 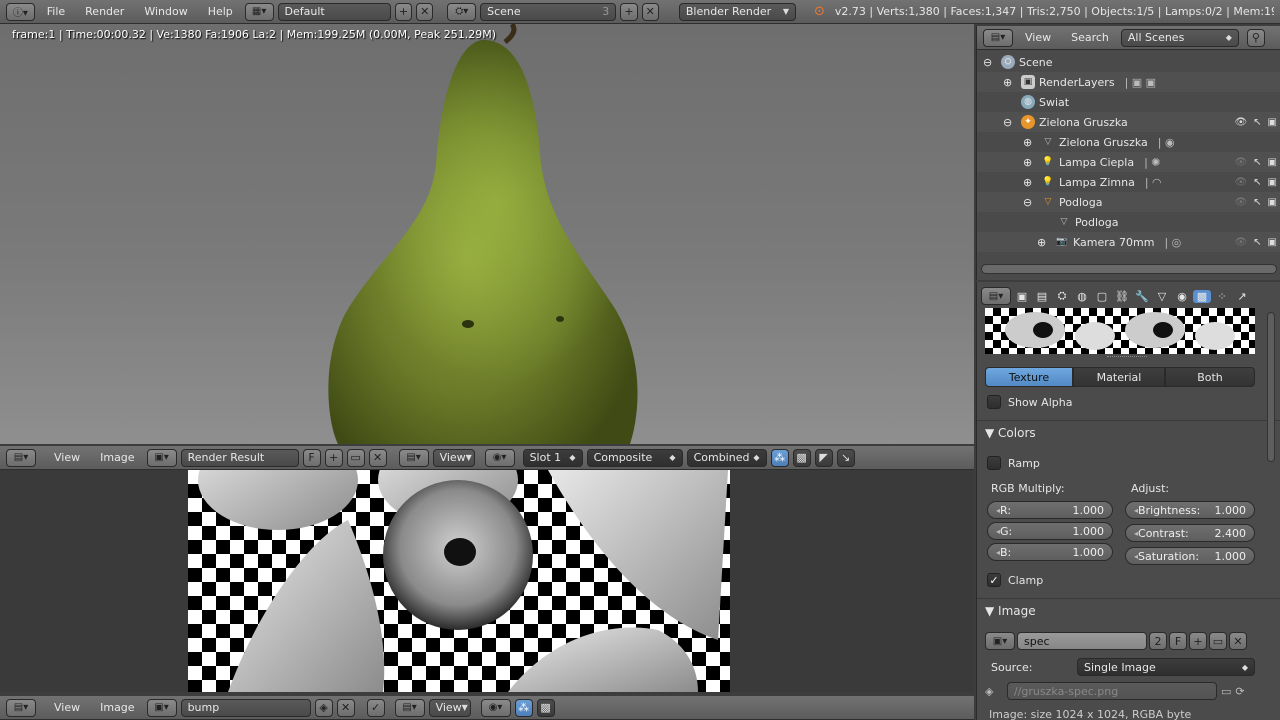 I want to click on bottom-editor-type-button: ▤▾, so click(x=21, y=707).